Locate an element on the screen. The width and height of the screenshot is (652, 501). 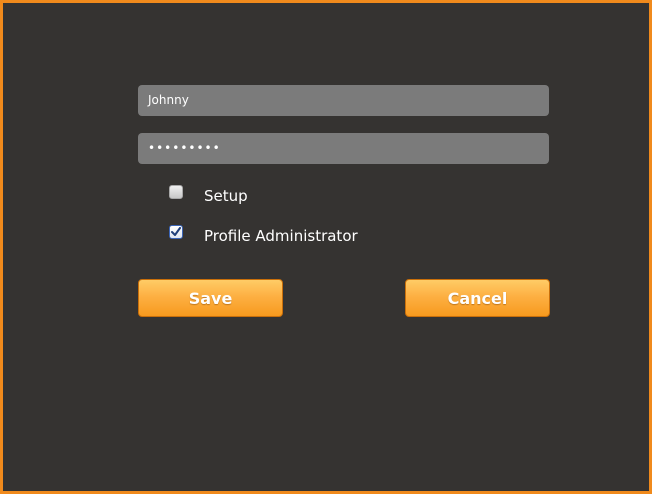
checkmark-icon is located at coordinates (176, 231).